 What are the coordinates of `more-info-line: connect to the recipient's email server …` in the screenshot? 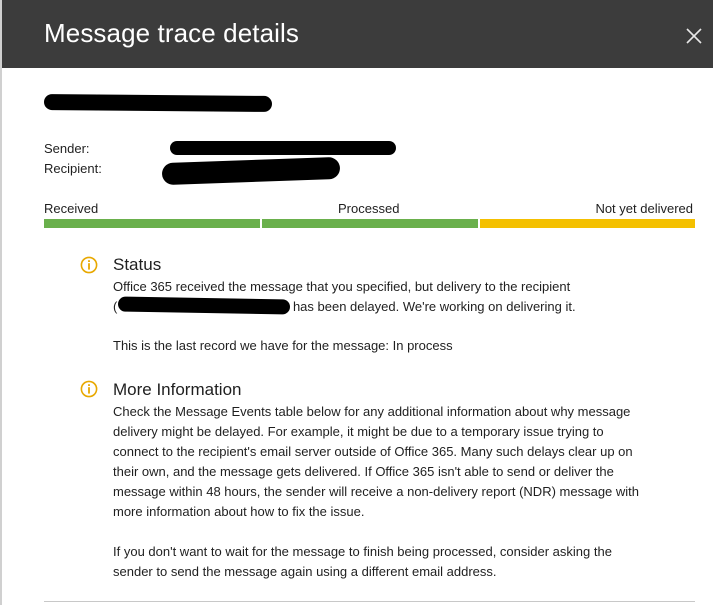 It's located at (373, 451).